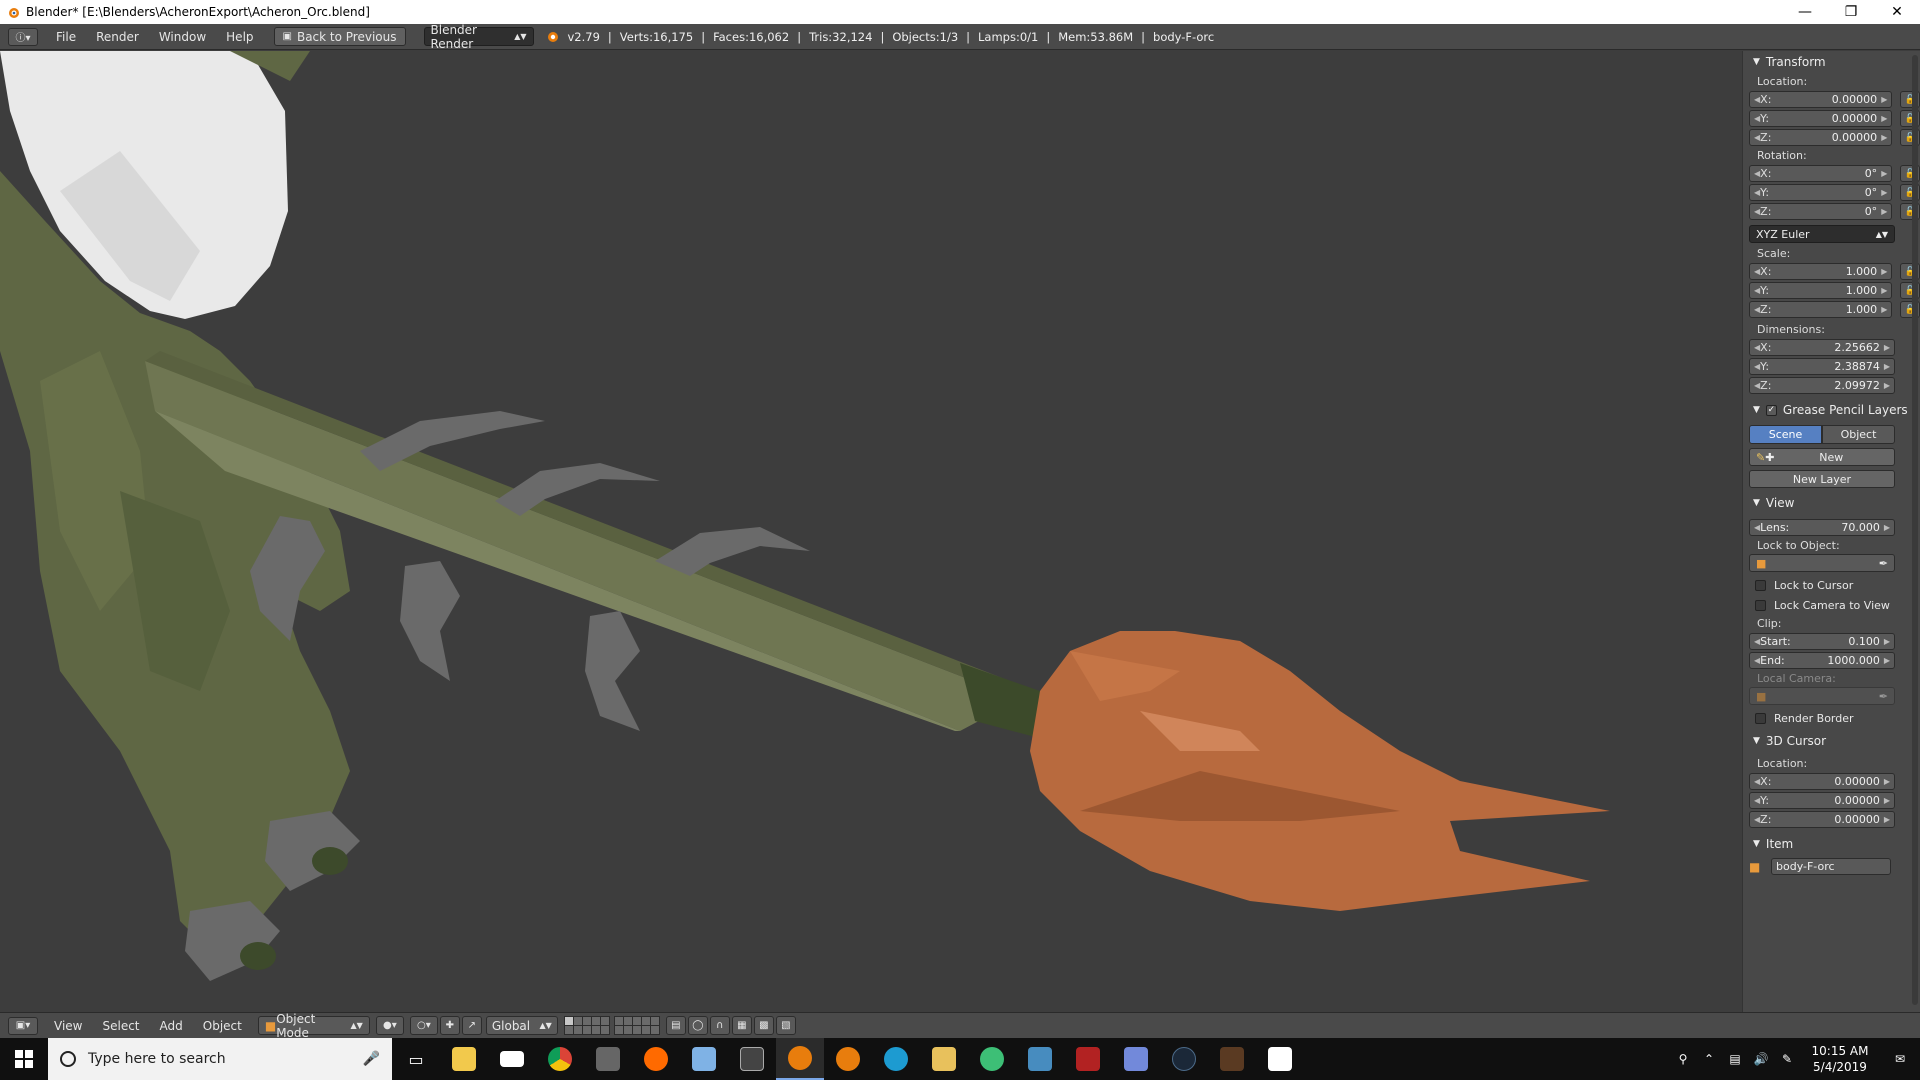  I want to click on snap-toggle: ∩, so click(719, 1025).